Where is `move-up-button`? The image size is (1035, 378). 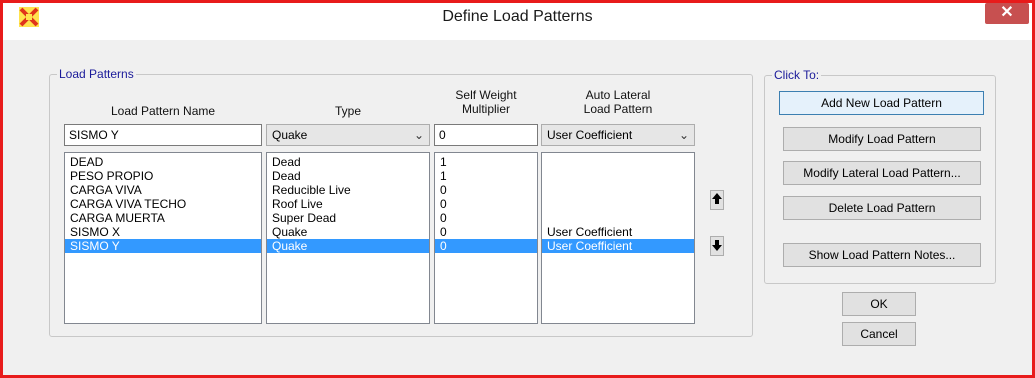 move-up-button is located at coordinates (717, 200).